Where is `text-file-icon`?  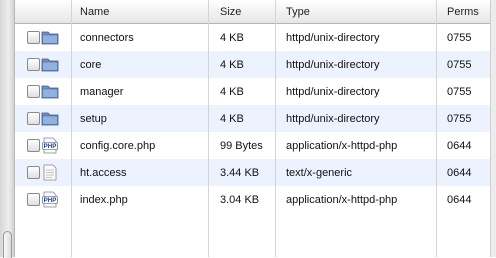 text-file-icon is located at coordinates (50, 172).